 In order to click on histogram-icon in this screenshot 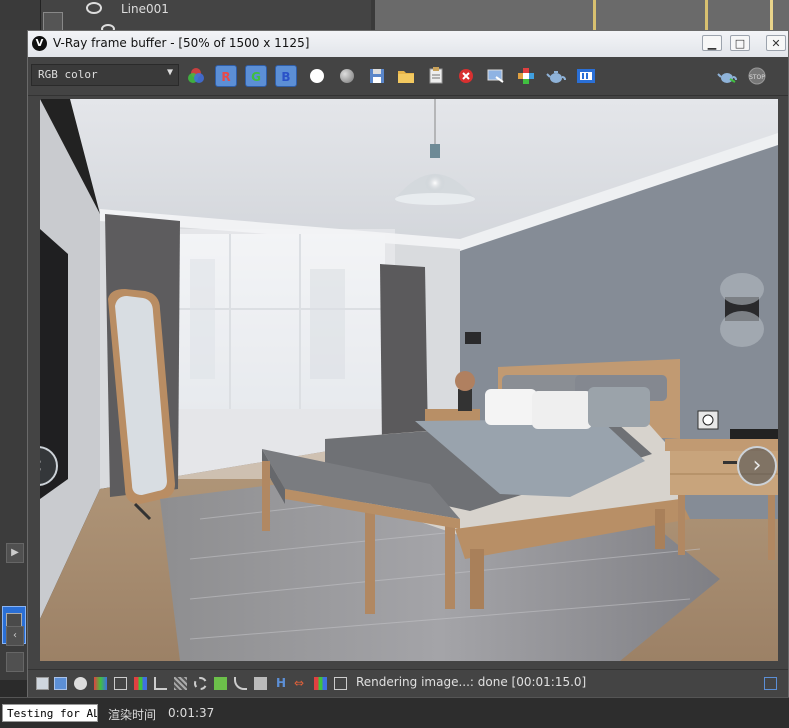, I will do `click(160, 683)`.